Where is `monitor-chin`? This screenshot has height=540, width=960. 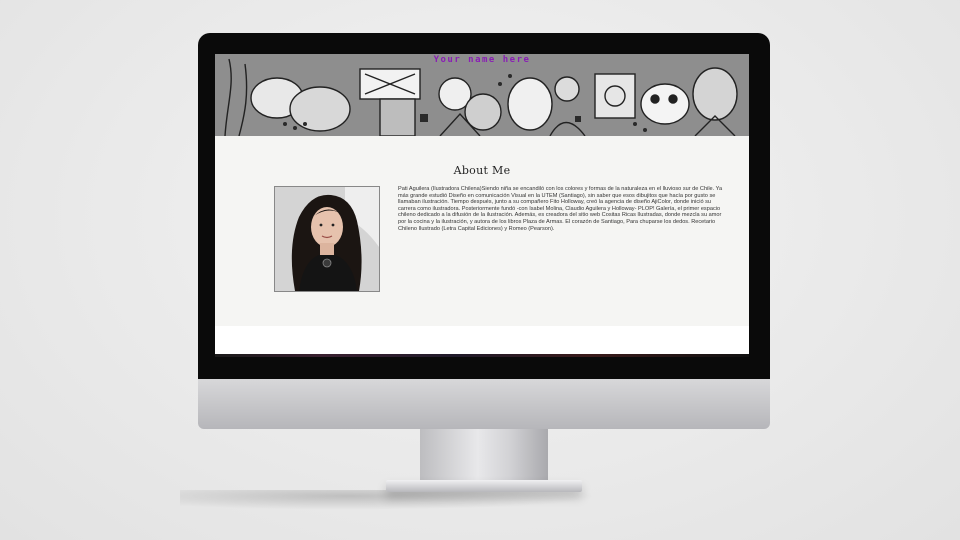
monitor-chin is located at coordinates (484, 403).